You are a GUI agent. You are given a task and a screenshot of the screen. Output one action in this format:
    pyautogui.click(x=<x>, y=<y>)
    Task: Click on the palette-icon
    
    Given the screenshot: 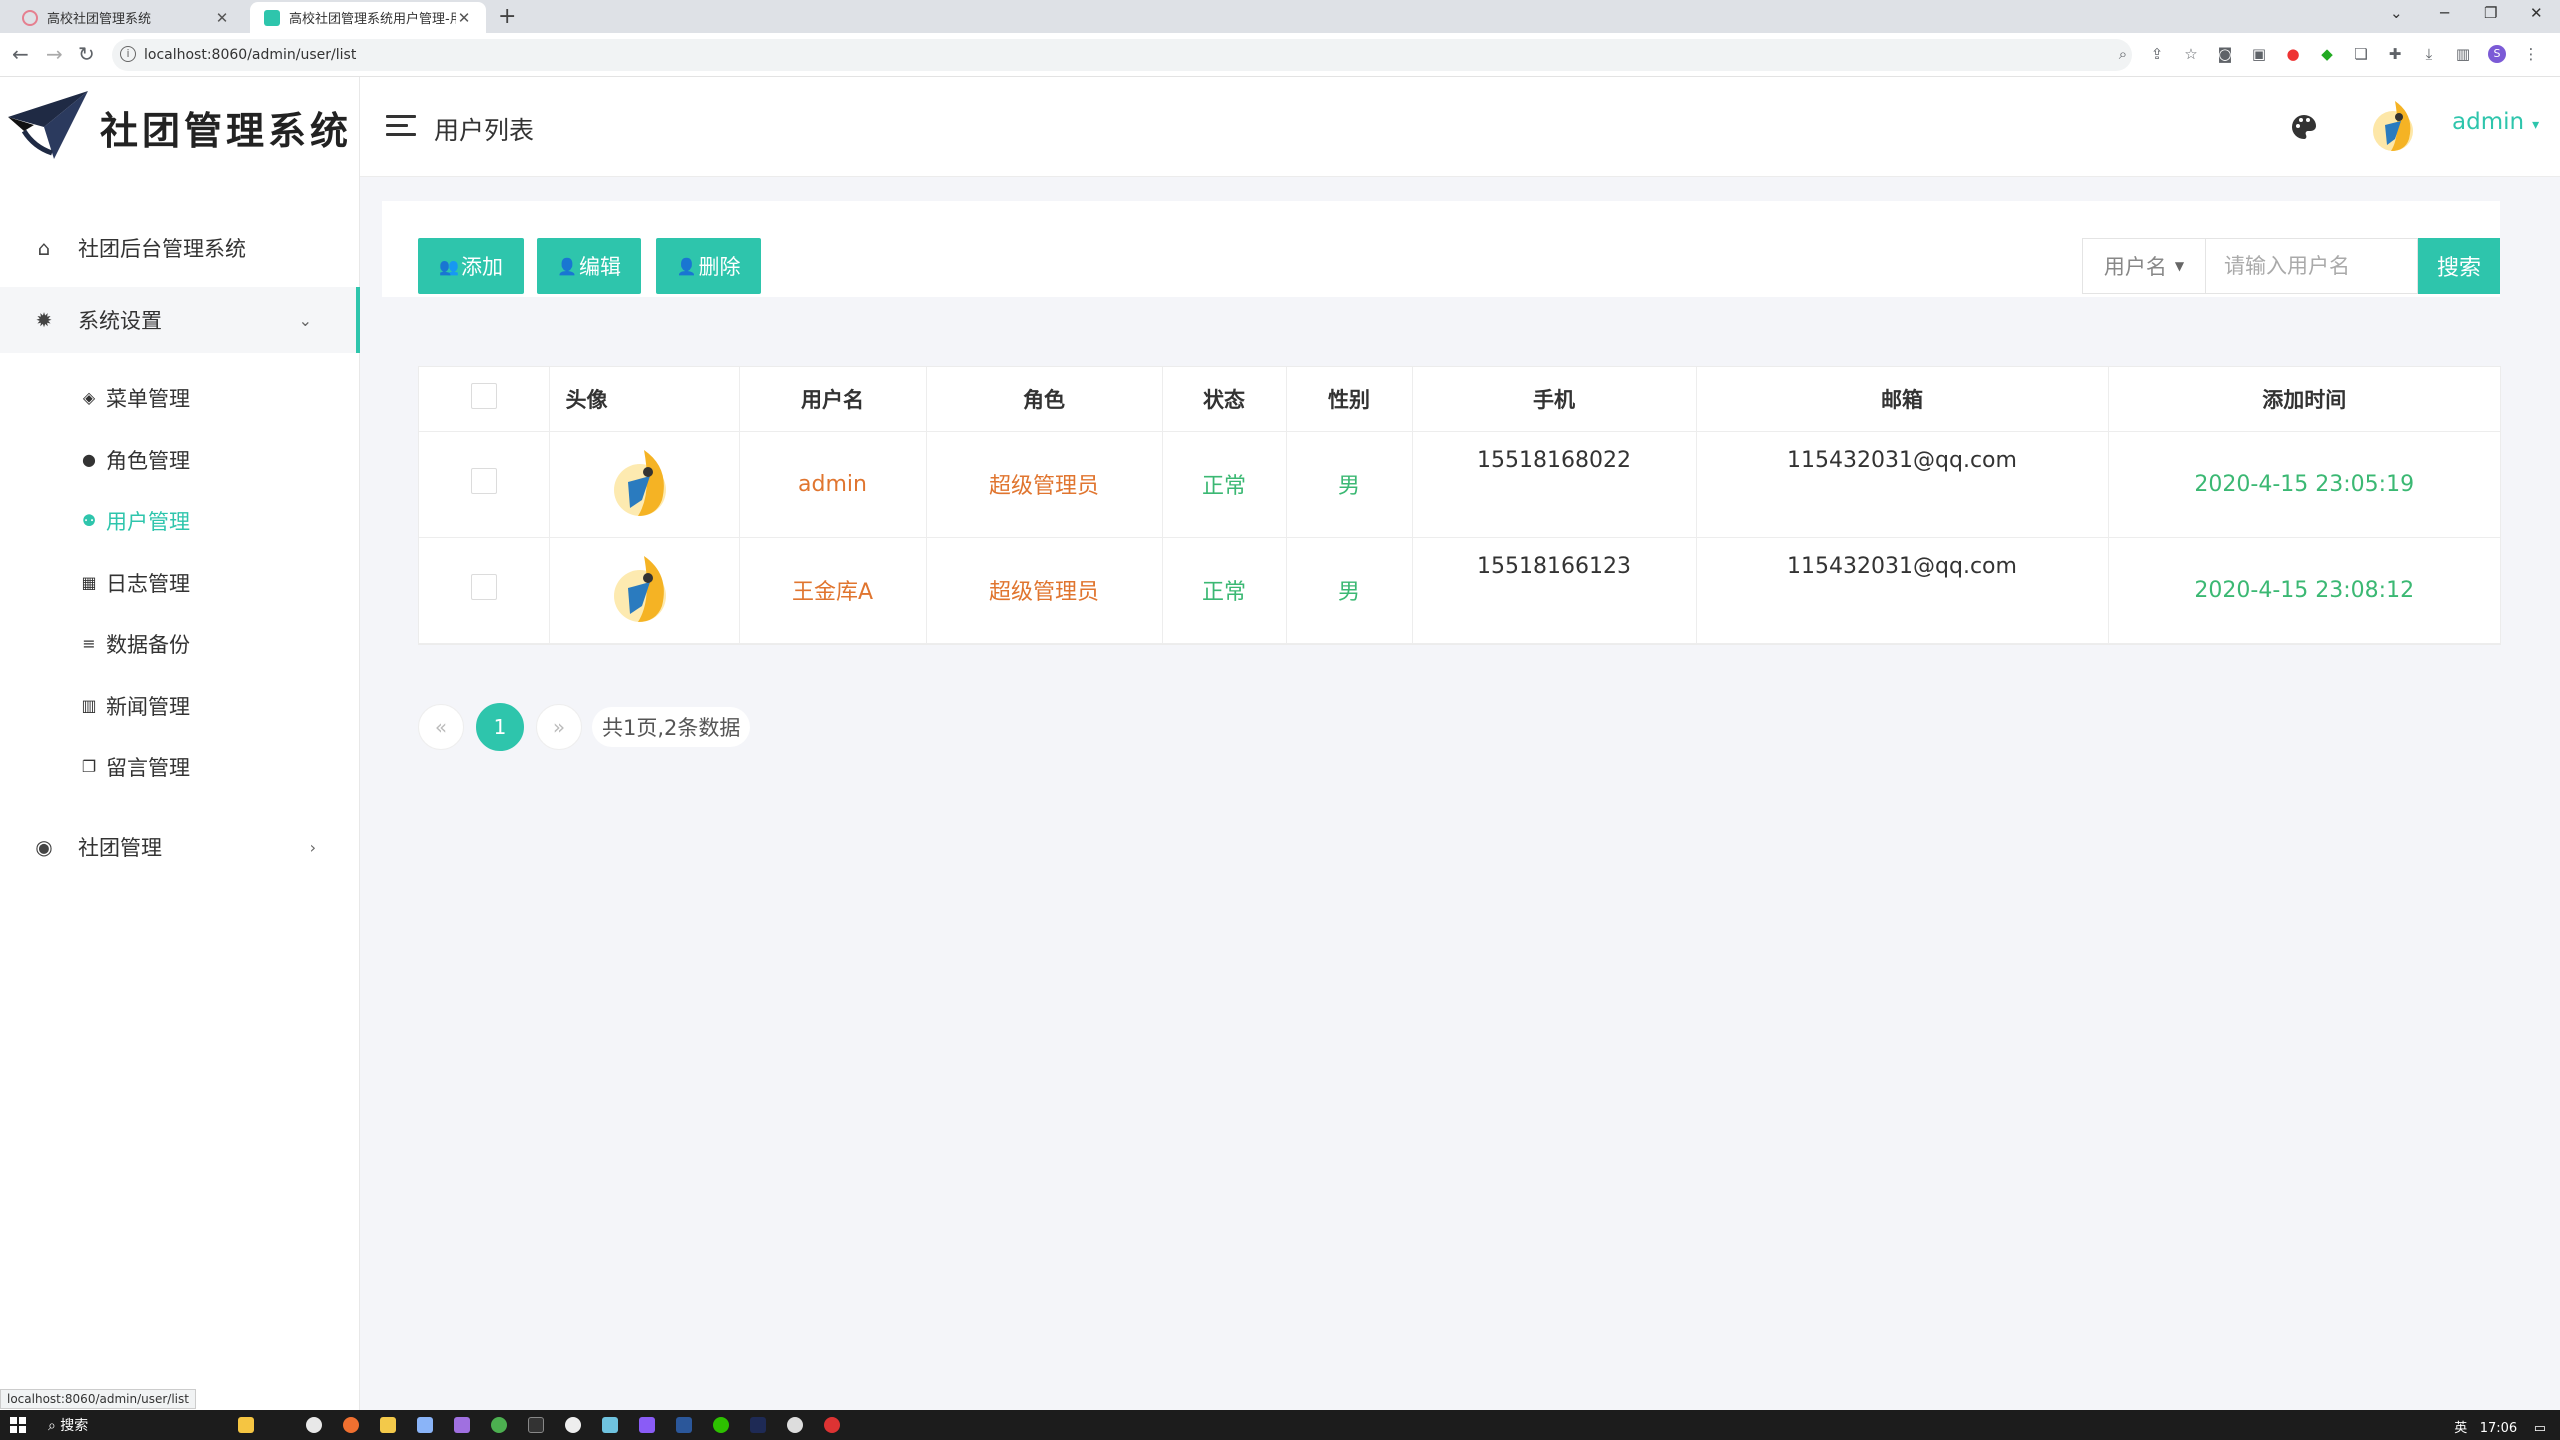 What is the action you would take?
    pyautogui.click(x=2304, y=127)
    